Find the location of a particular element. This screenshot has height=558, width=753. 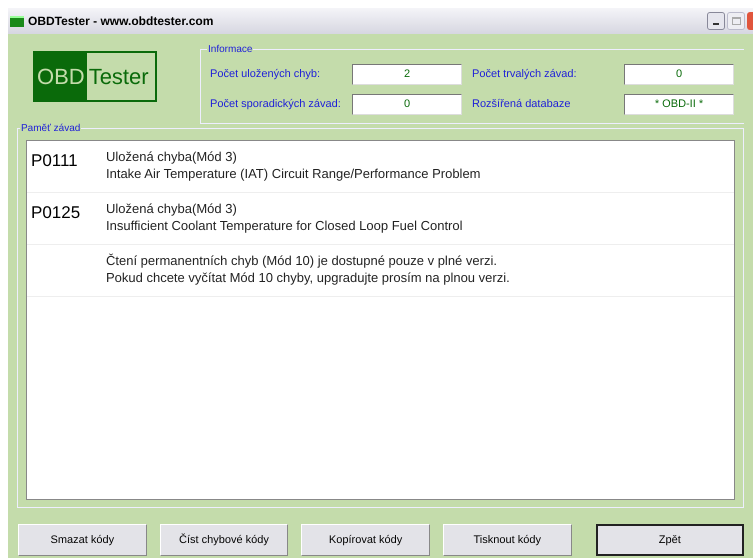

fault-description: Insufficient Coolant Temperature for Closed Loop Fuel Control is located at coordinates (284, 225).